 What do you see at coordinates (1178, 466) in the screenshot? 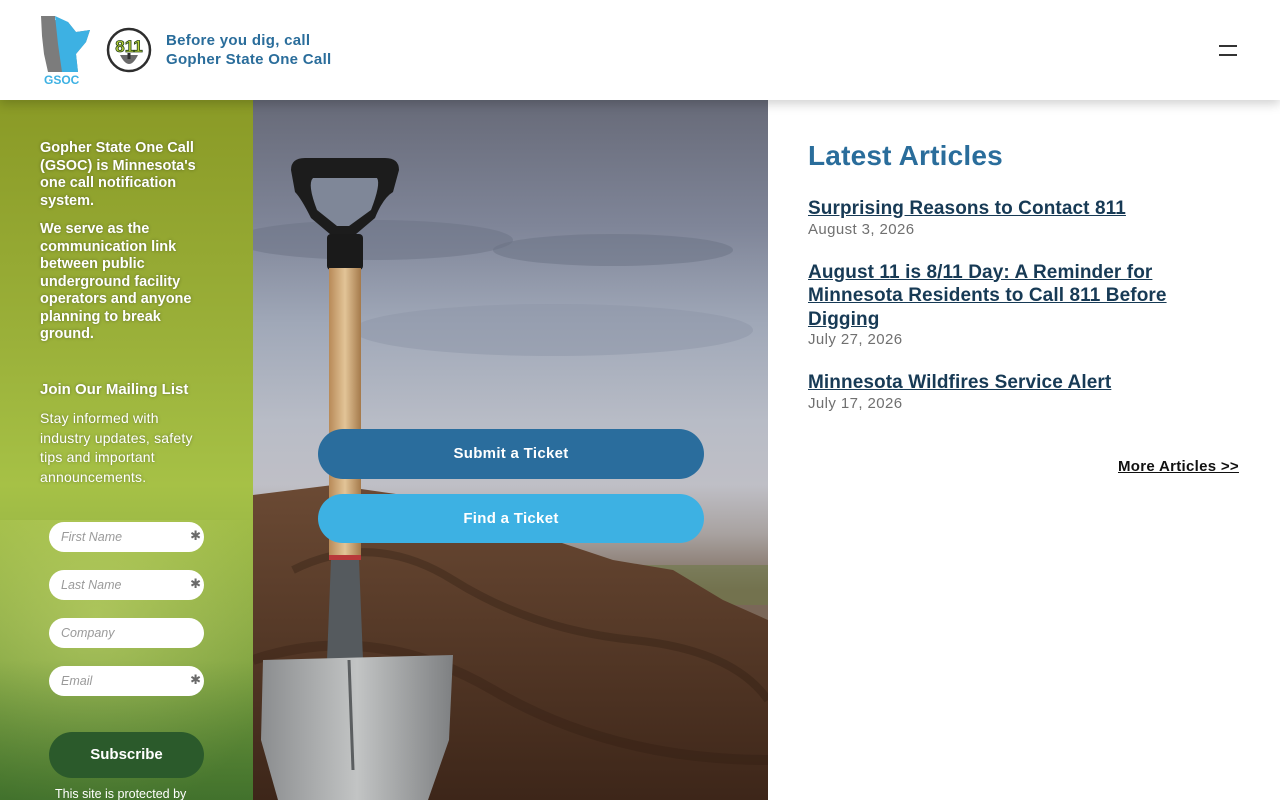
I see `more-articles-link: More Articles >>` at bounding box center [1178, 466].